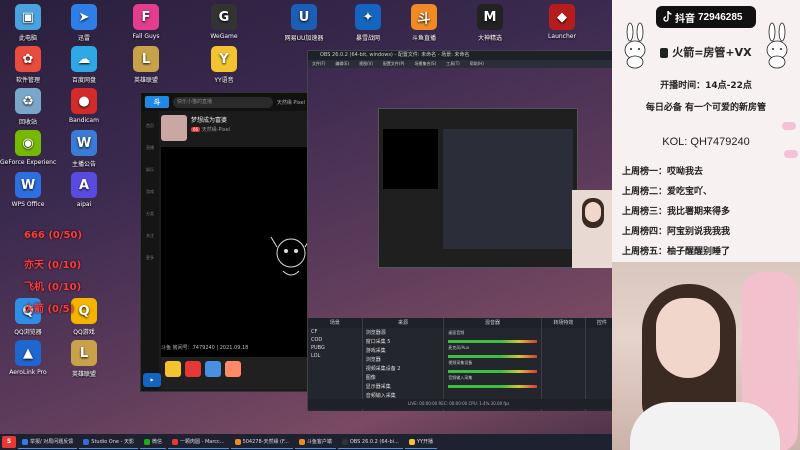  What do you see at coordinates (112, 442) in the screenshot?
I see `taskbar-item-label: Studio One - 天影` at bounding box center [112, 442].